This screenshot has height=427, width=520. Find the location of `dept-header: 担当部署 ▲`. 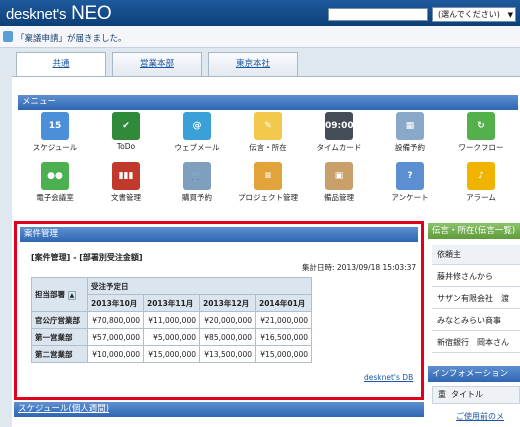

dept-header: 担当部署 ▲ is located at coordinates (59, 294).